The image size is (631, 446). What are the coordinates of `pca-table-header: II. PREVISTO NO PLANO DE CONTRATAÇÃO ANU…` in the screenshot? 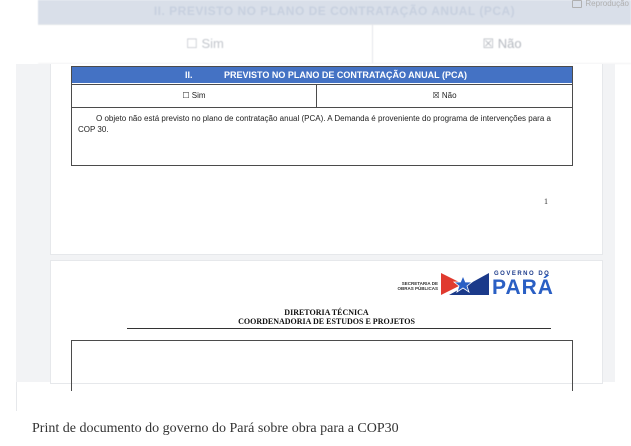 It's located at (322, 75).